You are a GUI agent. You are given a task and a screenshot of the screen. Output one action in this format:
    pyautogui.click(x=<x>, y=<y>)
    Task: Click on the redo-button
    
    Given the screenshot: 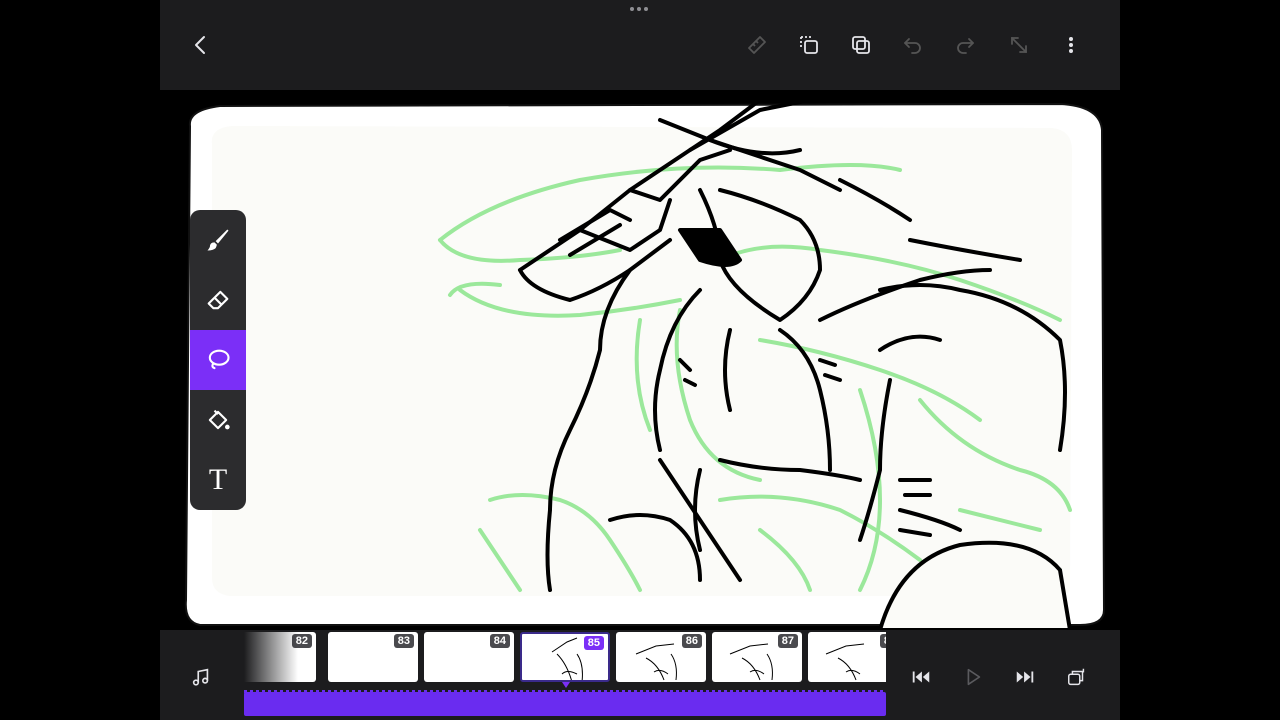 What is the action you would take?
    pyautogui.click(x=965, y=45)
    